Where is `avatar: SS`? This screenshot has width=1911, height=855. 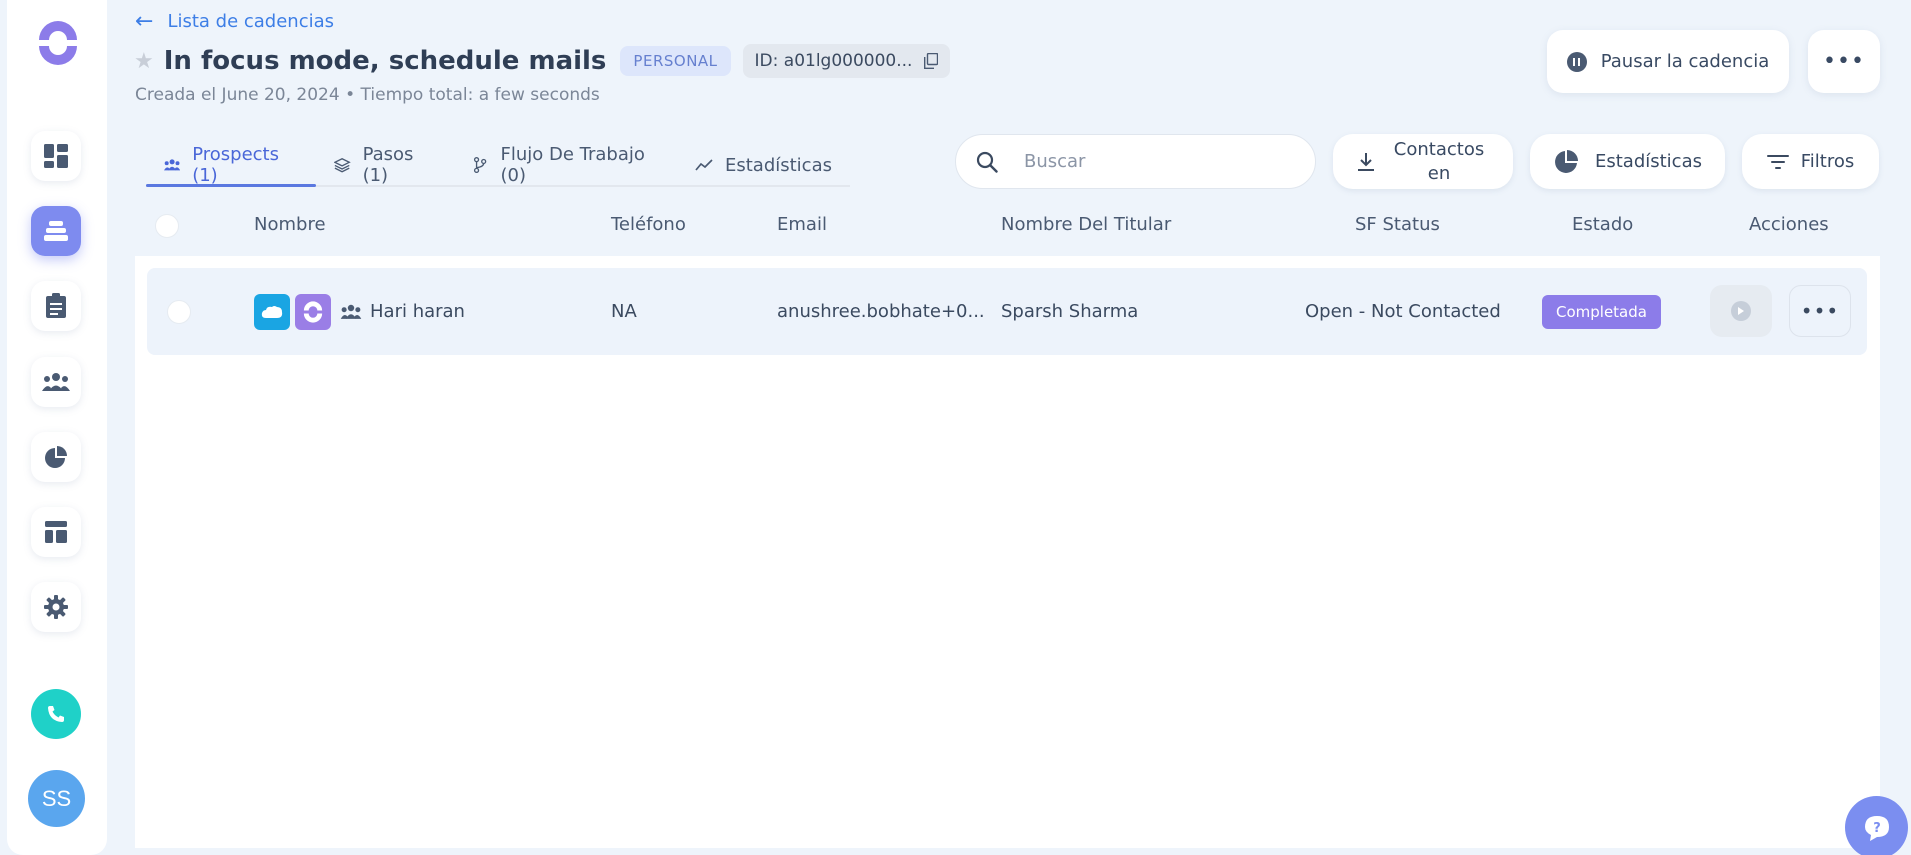
avatar: SS is located at coordinates (56, 798).